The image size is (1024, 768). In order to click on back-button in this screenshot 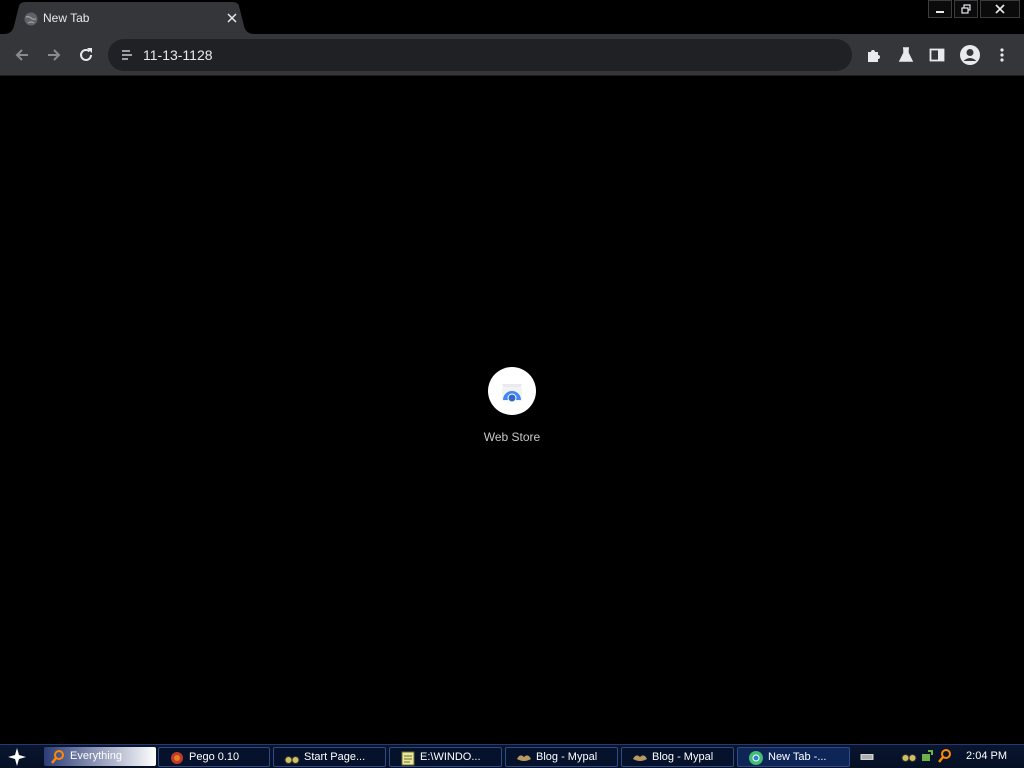, I will do `click(22, 55)`.